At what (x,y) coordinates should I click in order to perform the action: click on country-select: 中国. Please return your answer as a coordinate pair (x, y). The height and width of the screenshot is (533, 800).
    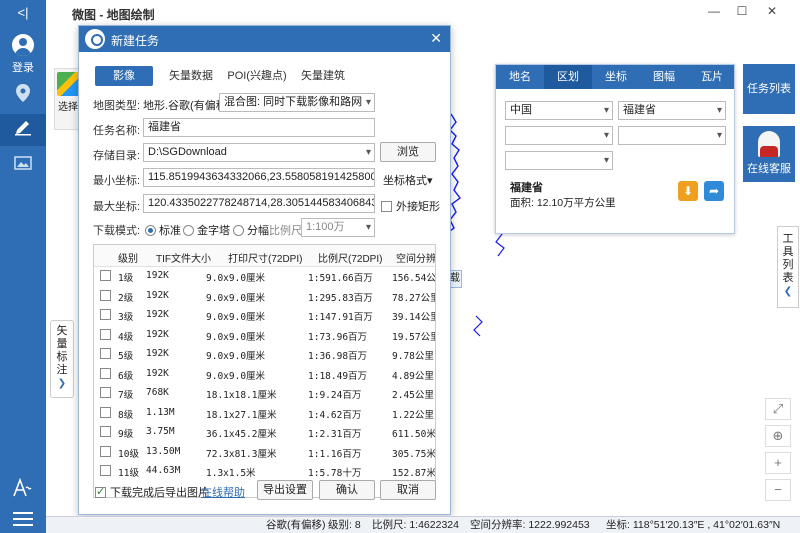
    Looking at the image, I should click on (559, 110).